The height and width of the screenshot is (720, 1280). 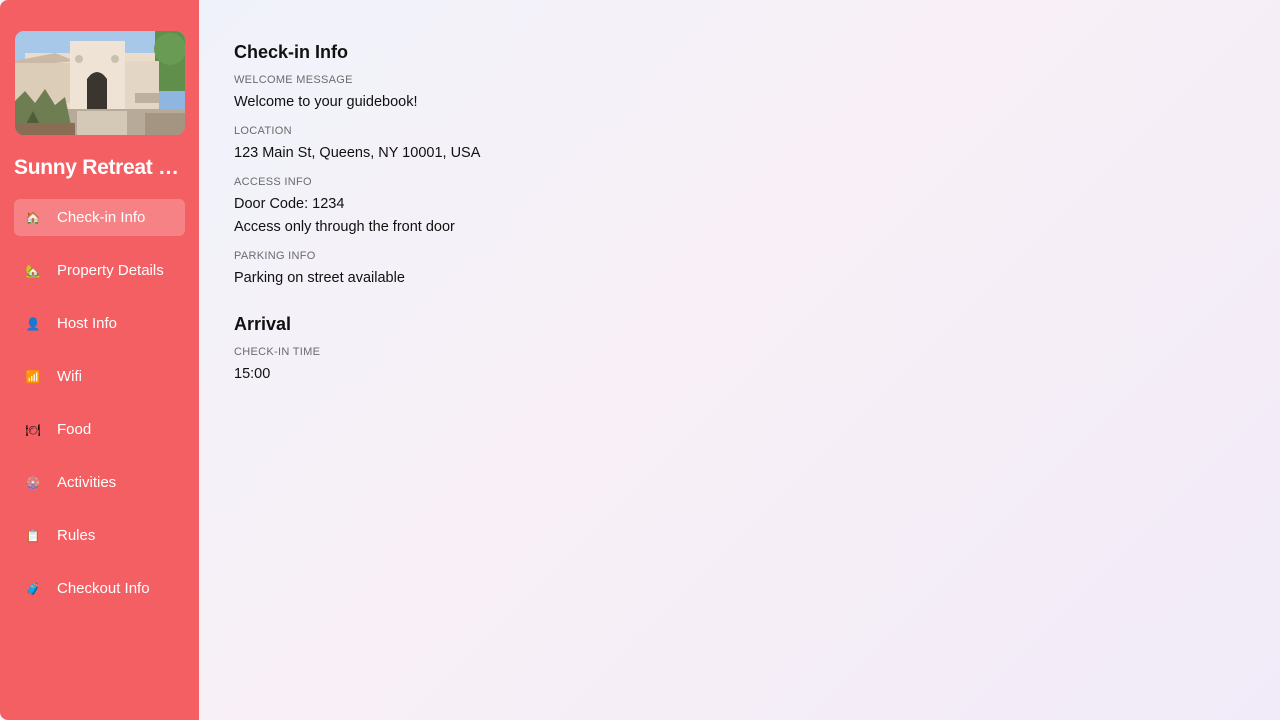 I want to click on sidebar-item-label: Activities, so click(x=87, y=482).